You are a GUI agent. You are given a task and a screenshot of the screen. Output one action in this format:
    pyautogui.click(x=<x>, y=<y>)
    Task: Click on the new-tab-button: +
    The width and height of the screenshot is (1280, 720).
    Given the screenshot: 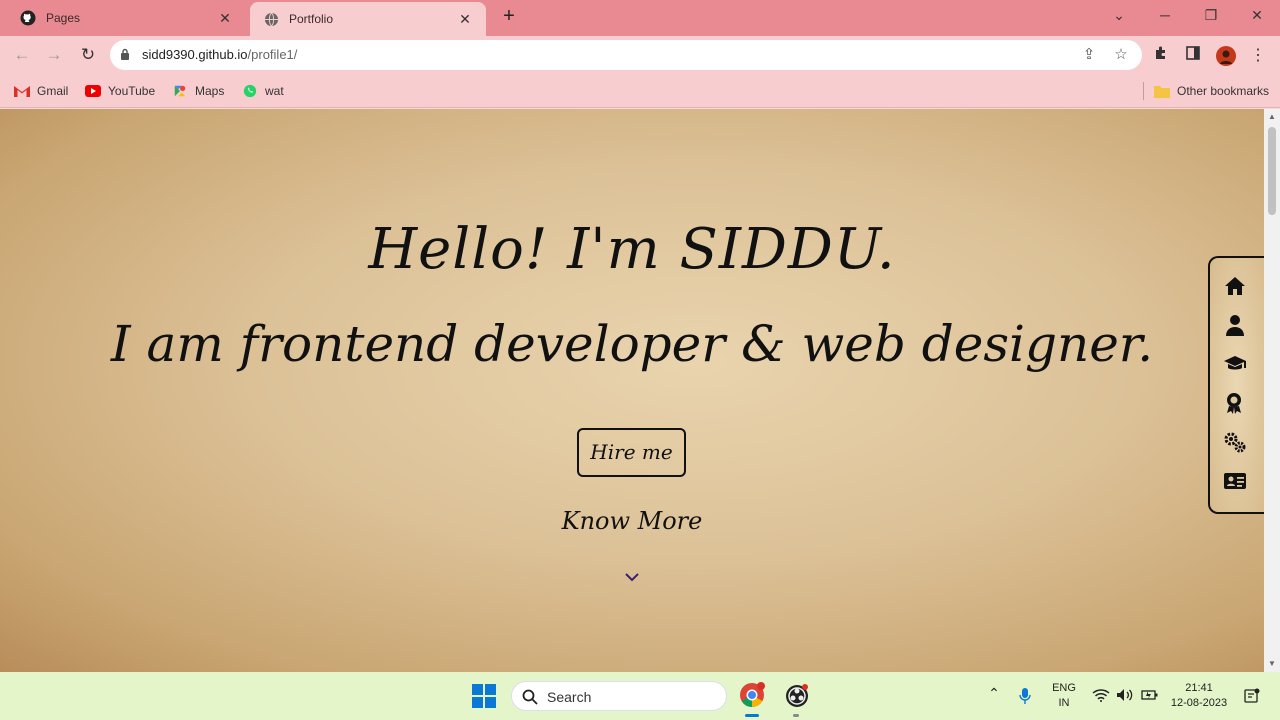 What is the action you would take?
    pyautogui.click(x=509, y=17)
    